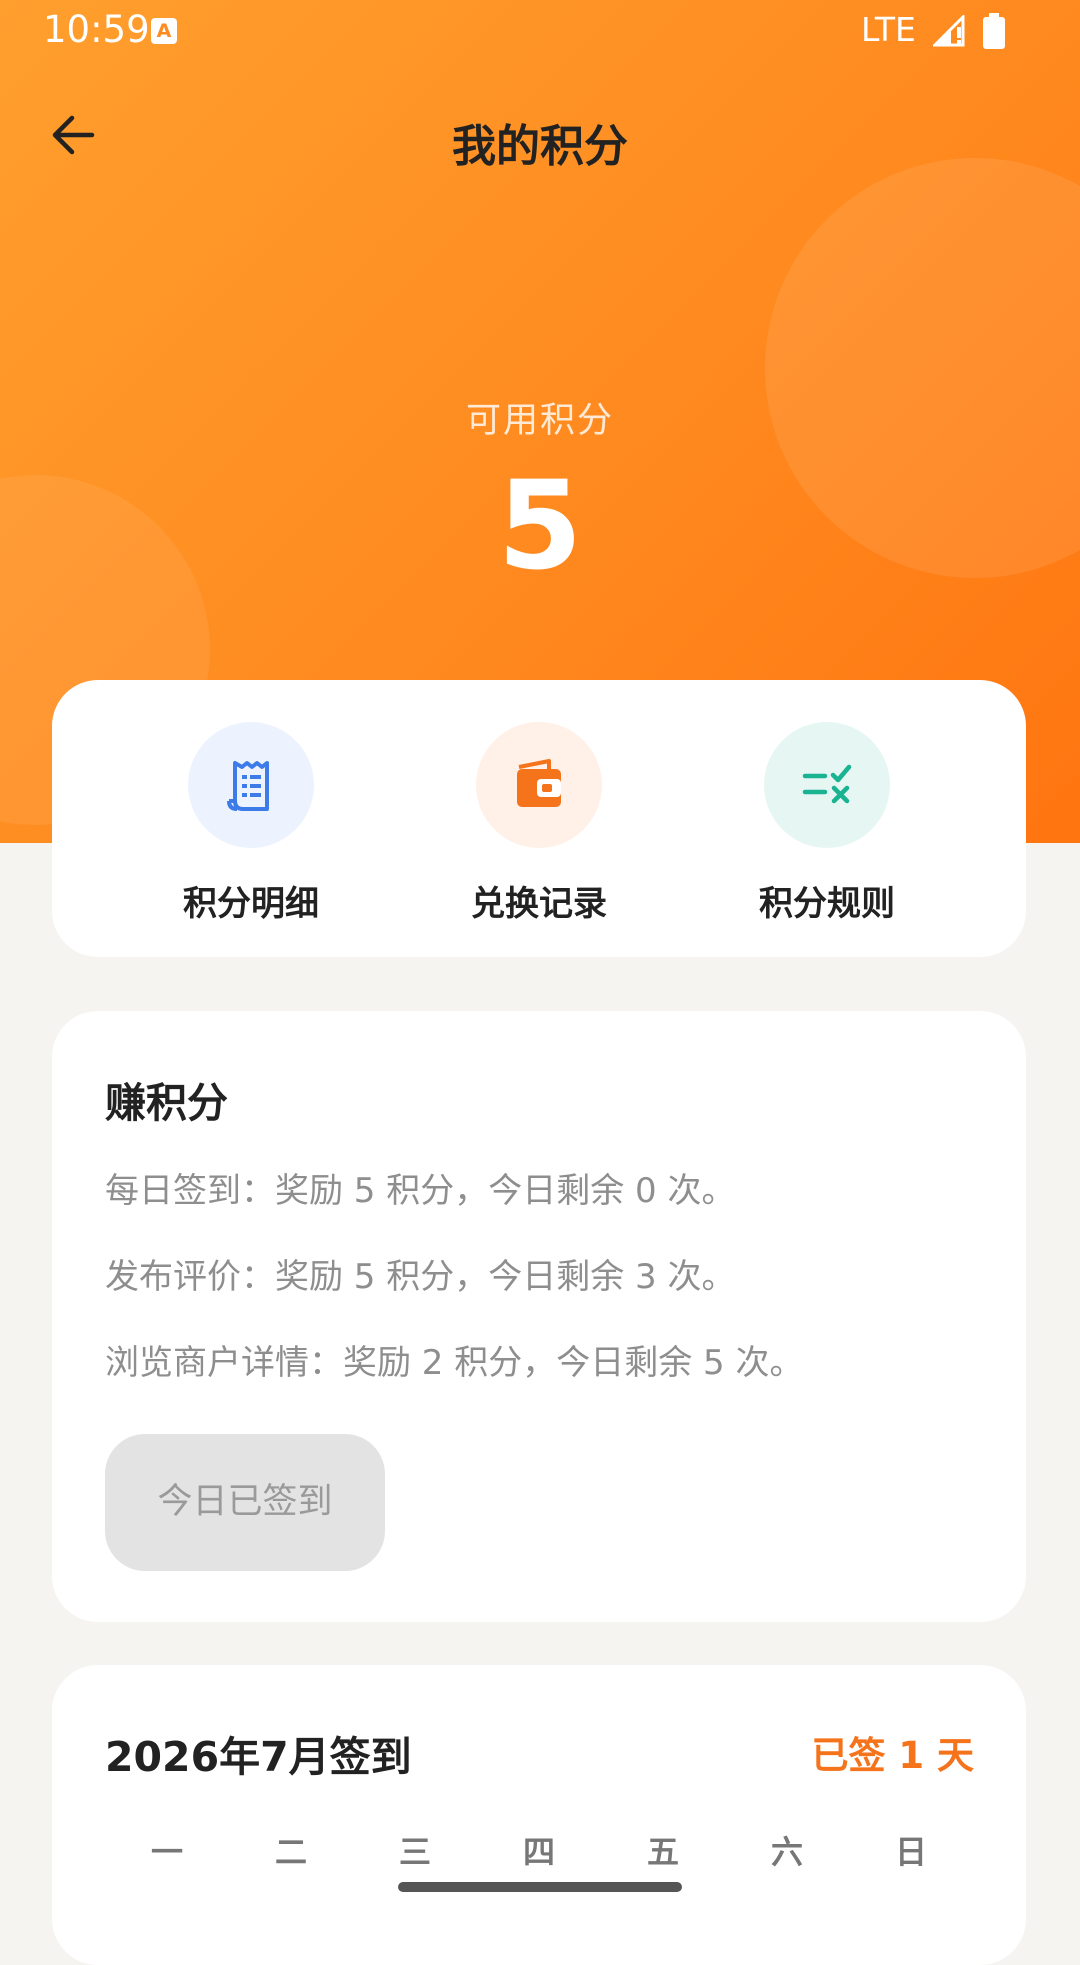 This screenshot has width=1080, height=1965. I want to click on points-rules-button: 积分规则, so click(827, 823).